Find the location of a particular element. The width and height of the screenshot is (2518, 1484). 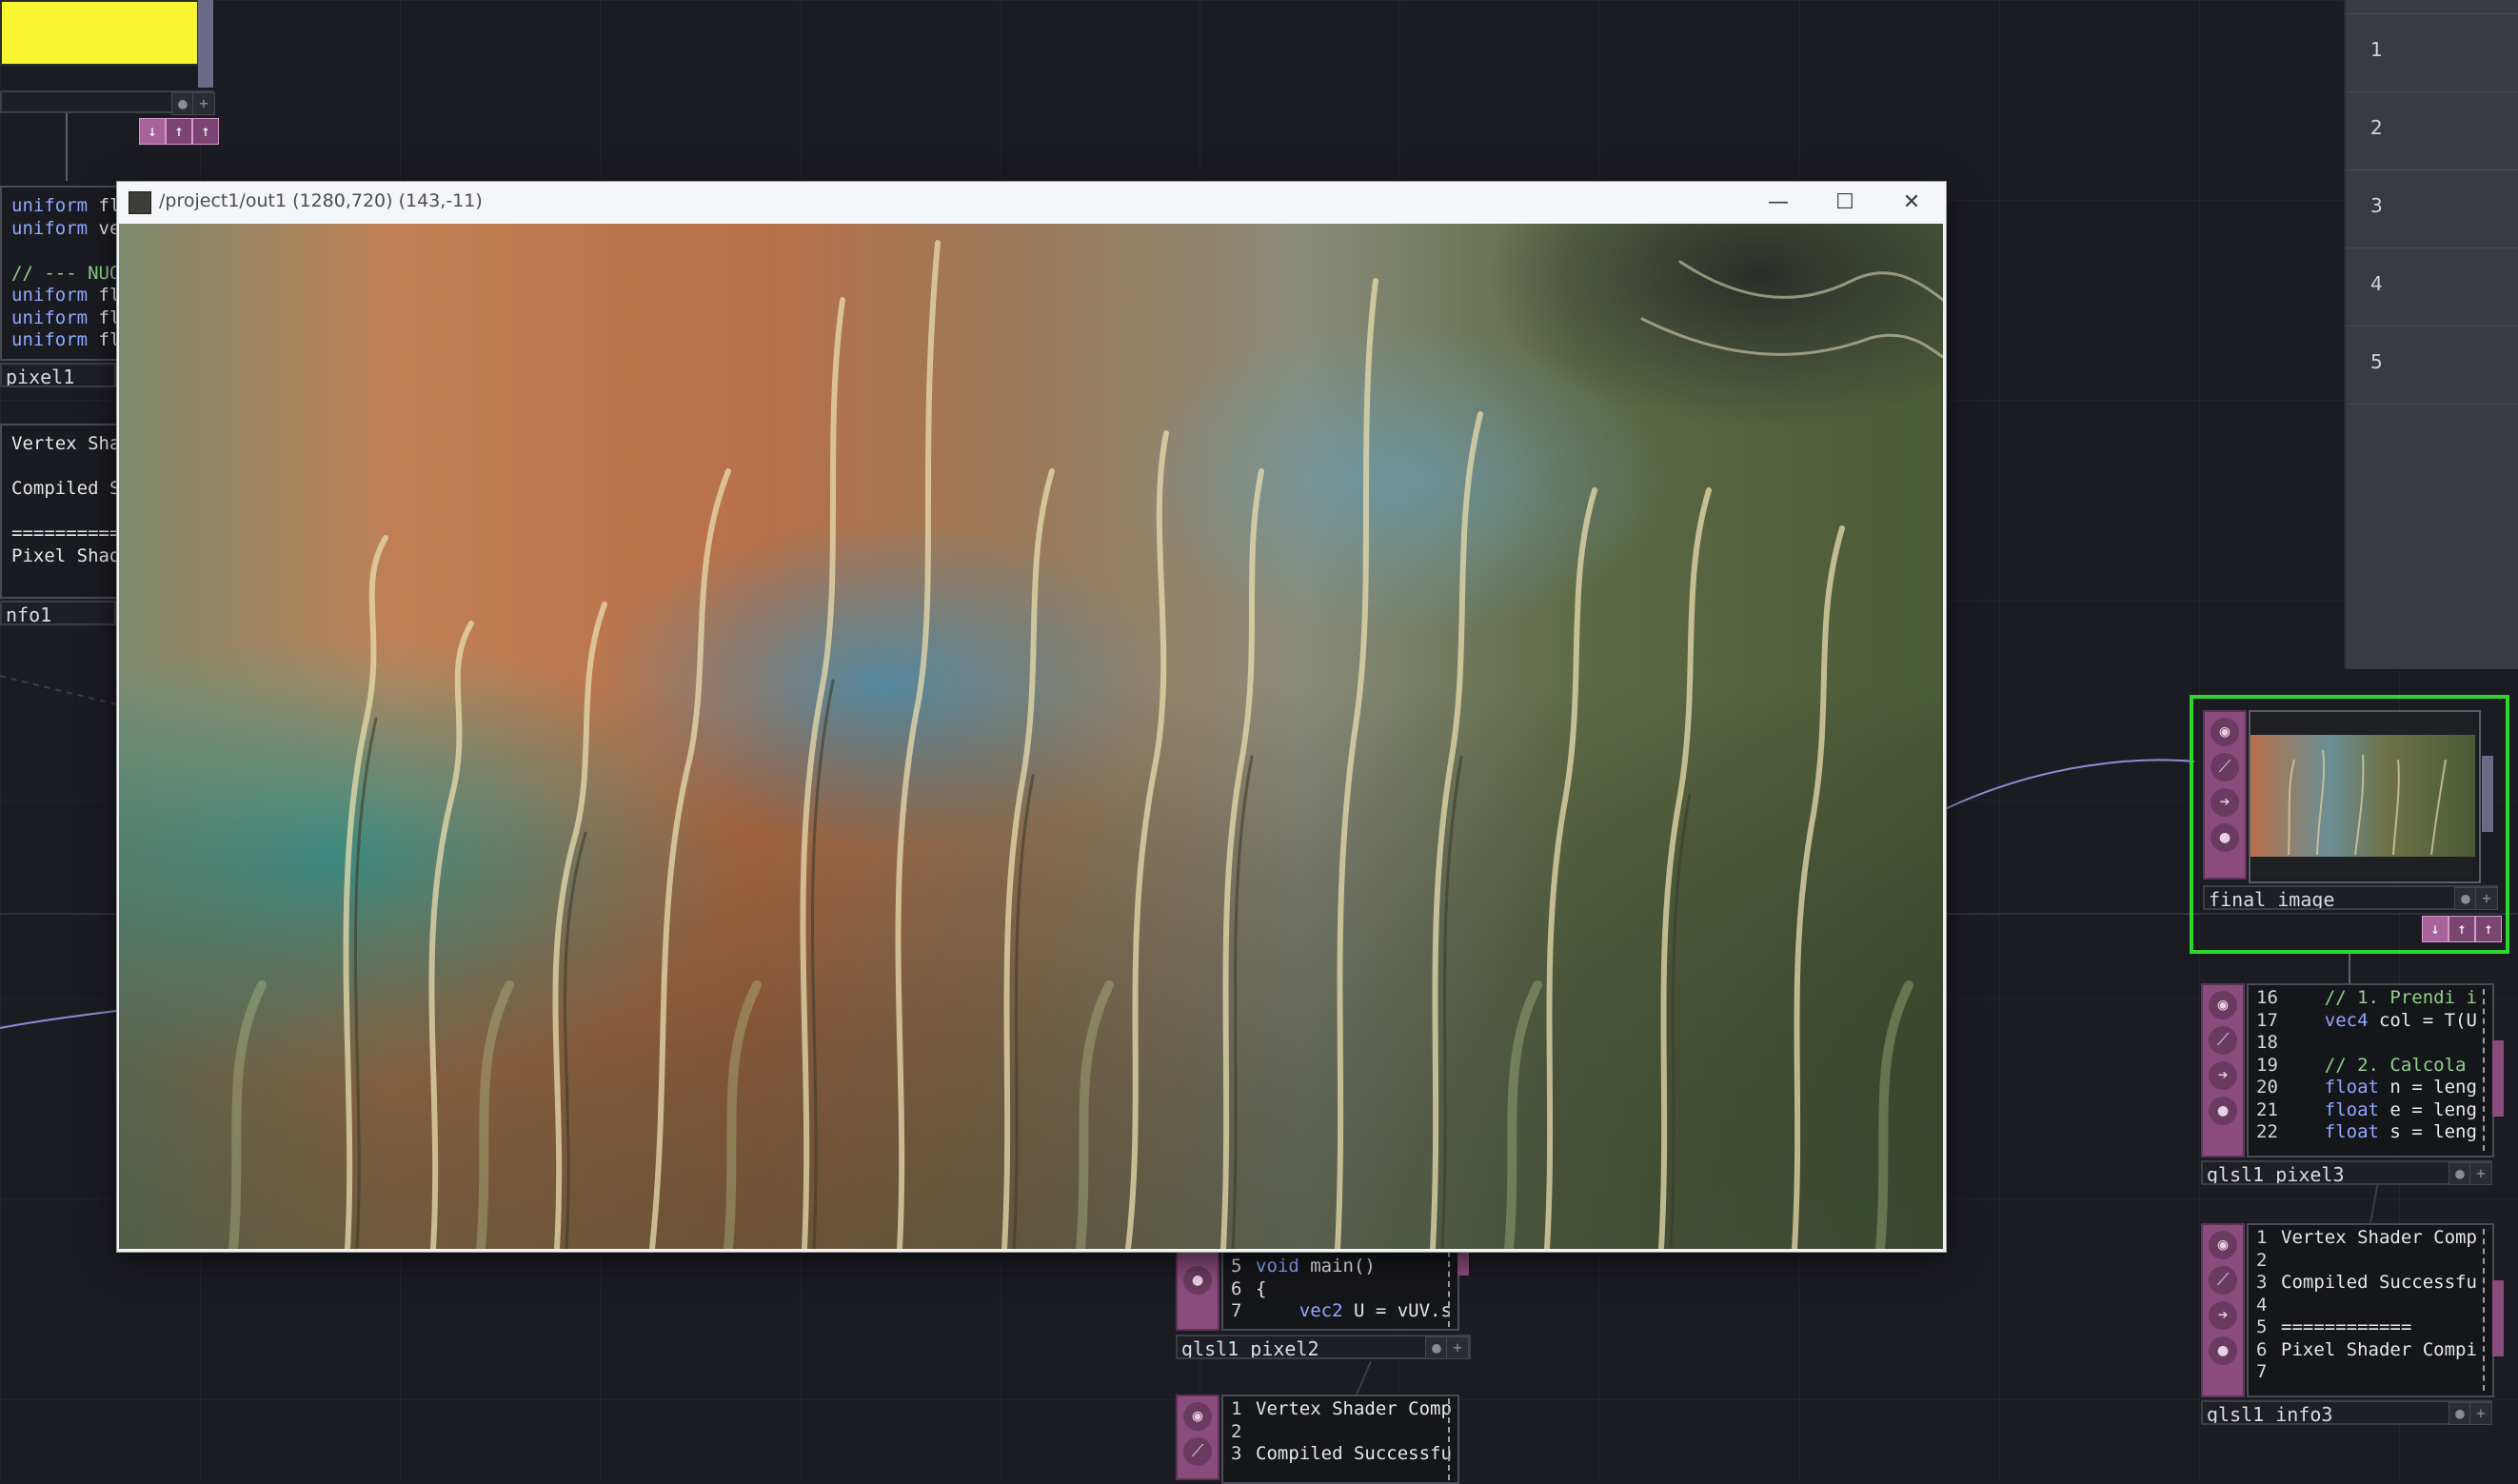

line-text: float e = leng is located at coordinates (2400, 1109).